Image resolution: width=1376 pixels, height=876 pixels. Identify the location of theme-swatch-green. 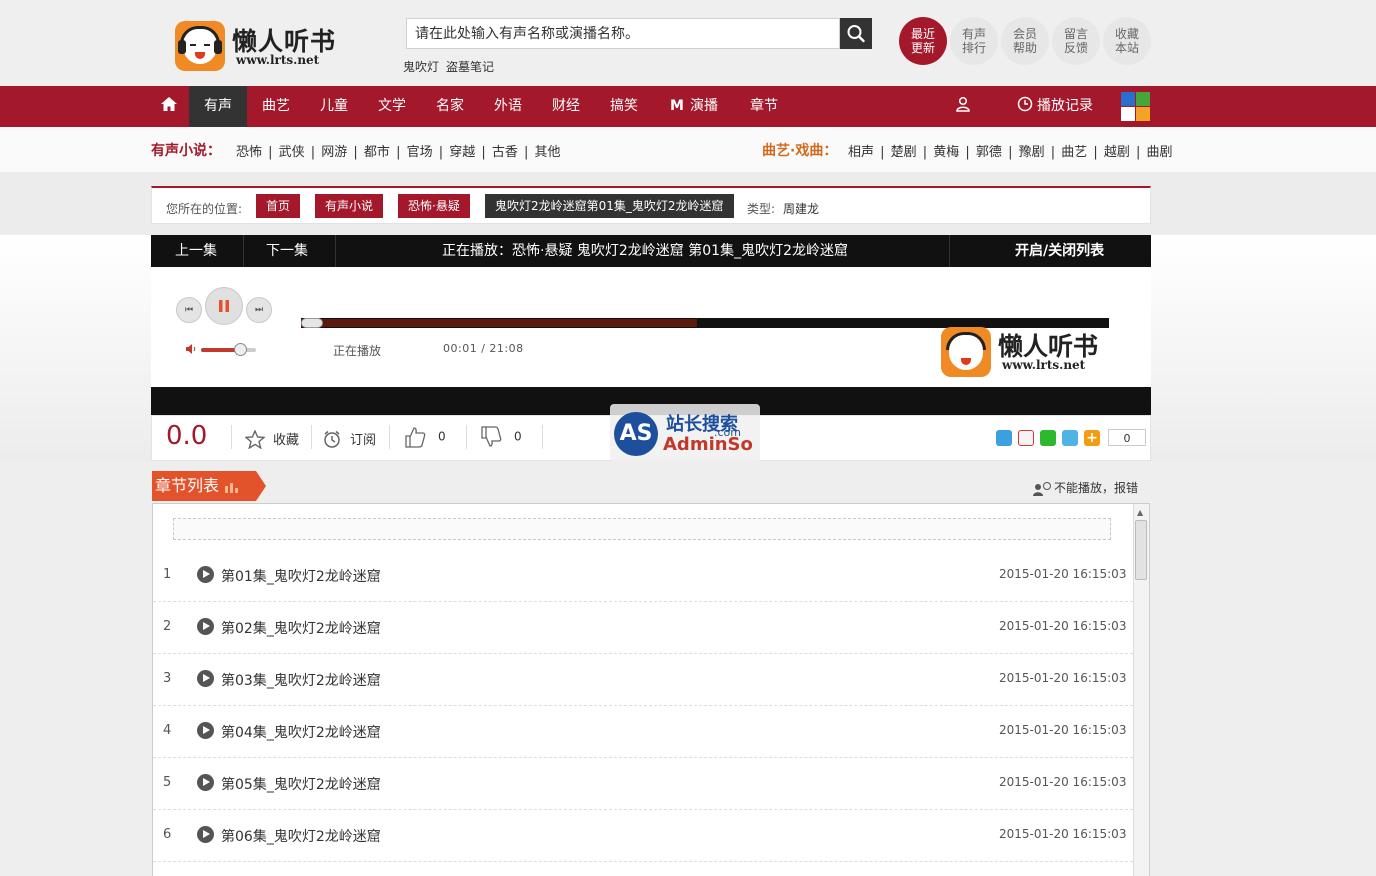
(1143, 99).